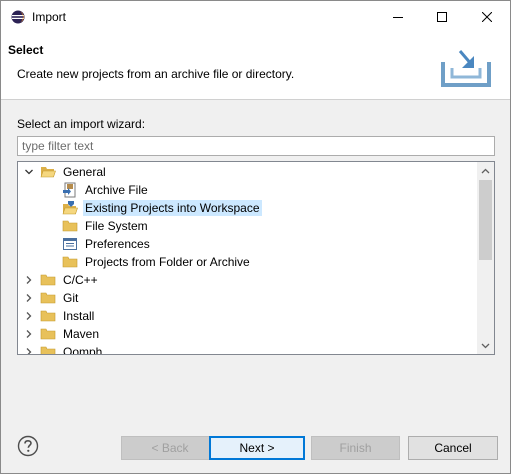 This screenshot has width=511, height=474. I want to click on tree-item-file-system: File System, so click(106, 226).